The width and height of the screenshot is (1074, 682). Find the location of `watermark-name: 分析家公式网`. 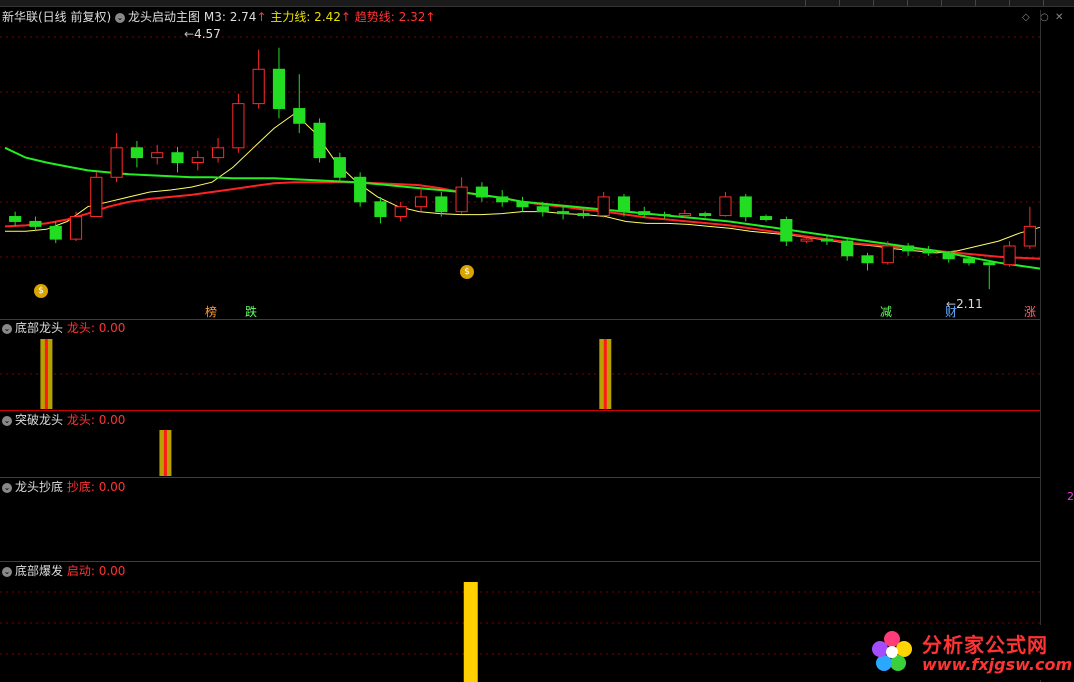

watermark-name: 分析家公式网 is located at coordinates (985, 645).